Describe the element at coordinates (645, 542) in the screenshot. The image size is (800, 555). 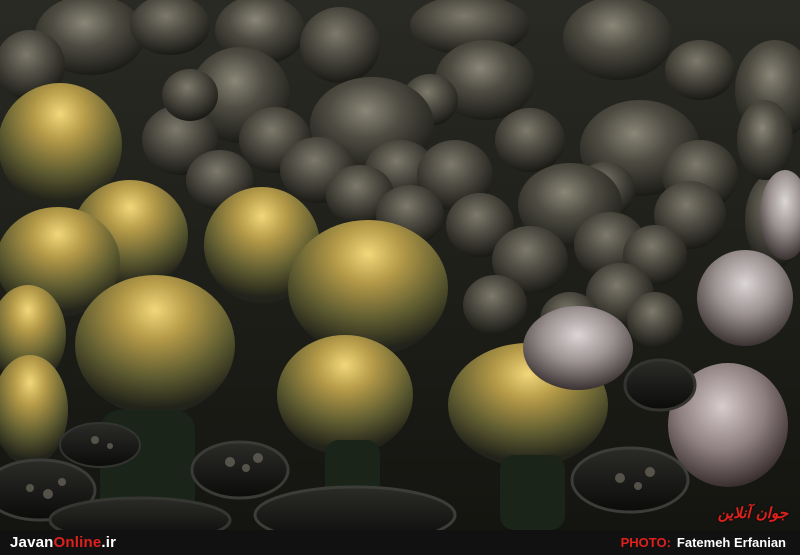
I see `photo-credit-label: PHOTO:` at that location.